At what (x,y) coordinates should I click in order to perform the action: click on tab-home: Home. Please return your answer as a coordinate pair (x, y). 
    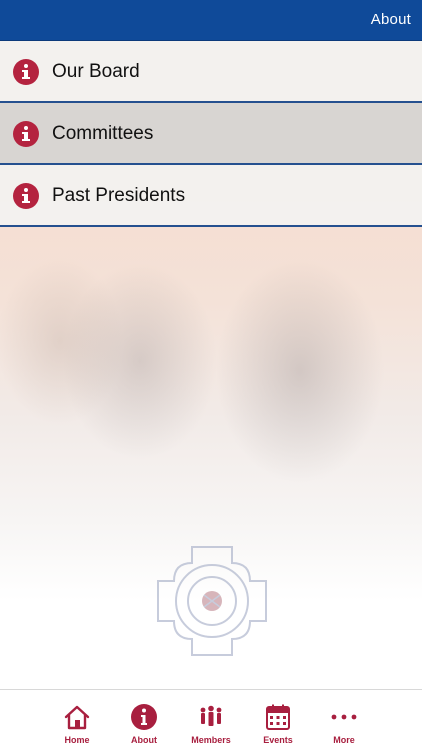
    Looking at the image, I should click on (77, 720).